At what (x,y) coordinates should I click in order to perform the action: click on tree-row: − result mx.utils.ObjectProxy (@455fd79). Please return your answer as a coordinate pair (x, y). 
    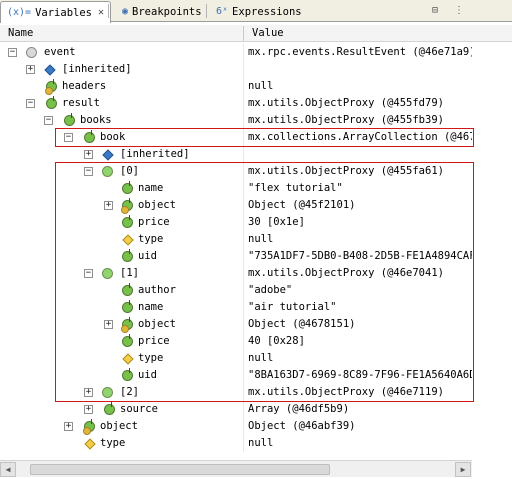
    Looking at the image, I should click on (236, 103).